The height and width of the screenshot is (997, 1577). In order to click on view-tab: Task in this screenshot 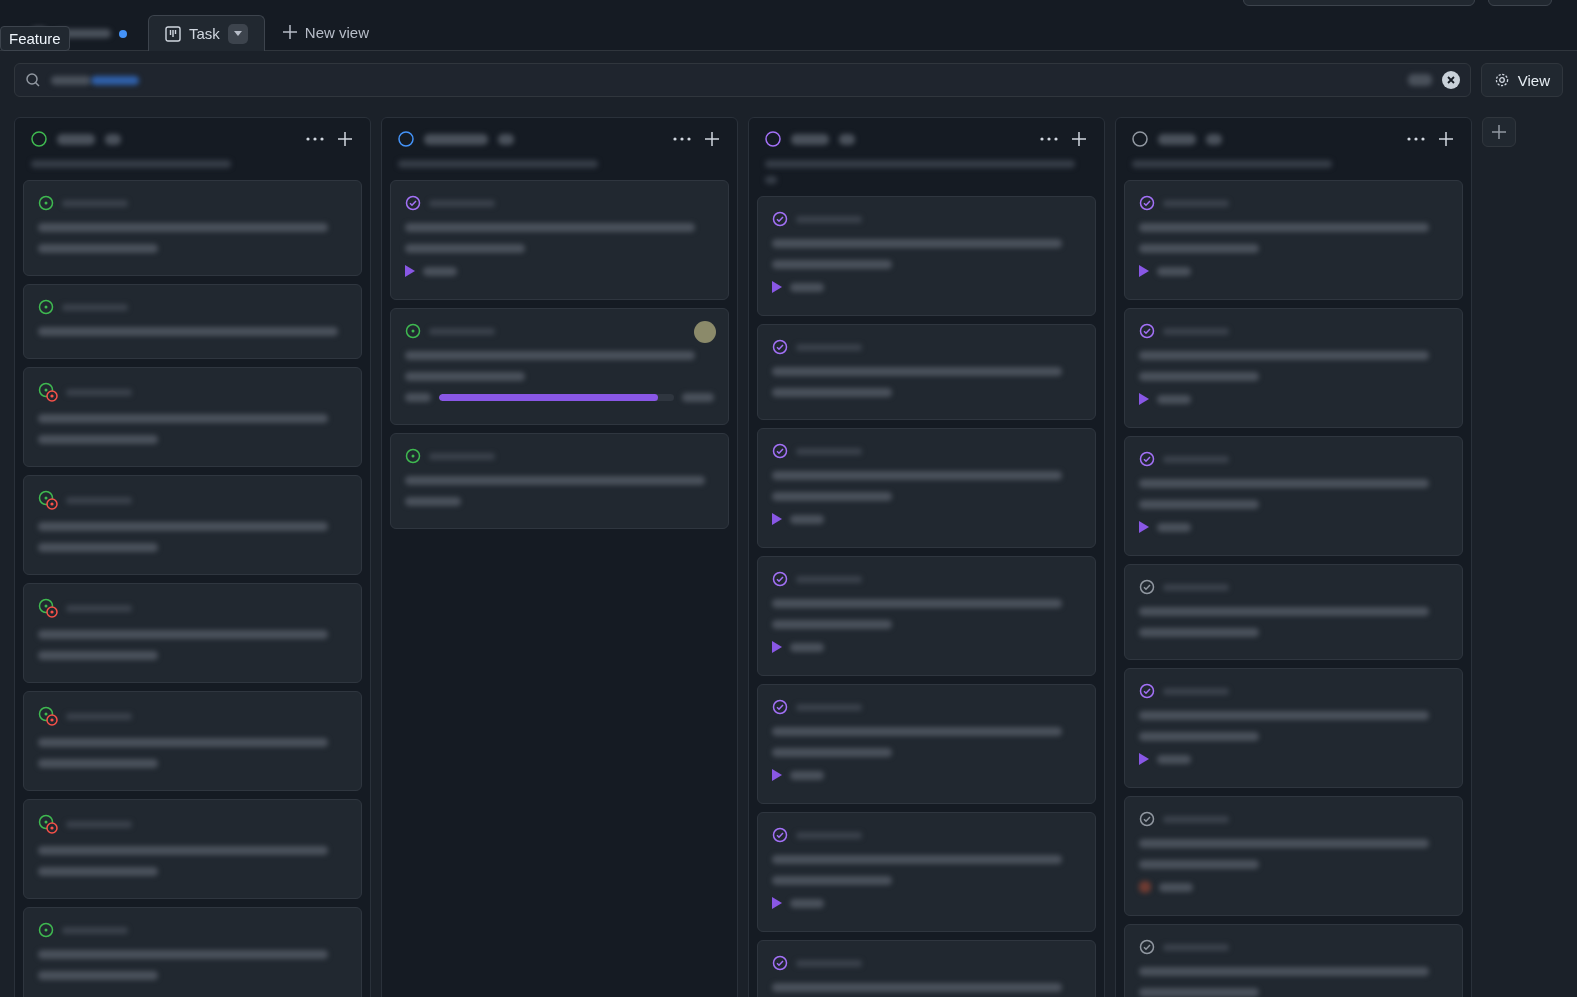, I will do `click(206, 33)`.